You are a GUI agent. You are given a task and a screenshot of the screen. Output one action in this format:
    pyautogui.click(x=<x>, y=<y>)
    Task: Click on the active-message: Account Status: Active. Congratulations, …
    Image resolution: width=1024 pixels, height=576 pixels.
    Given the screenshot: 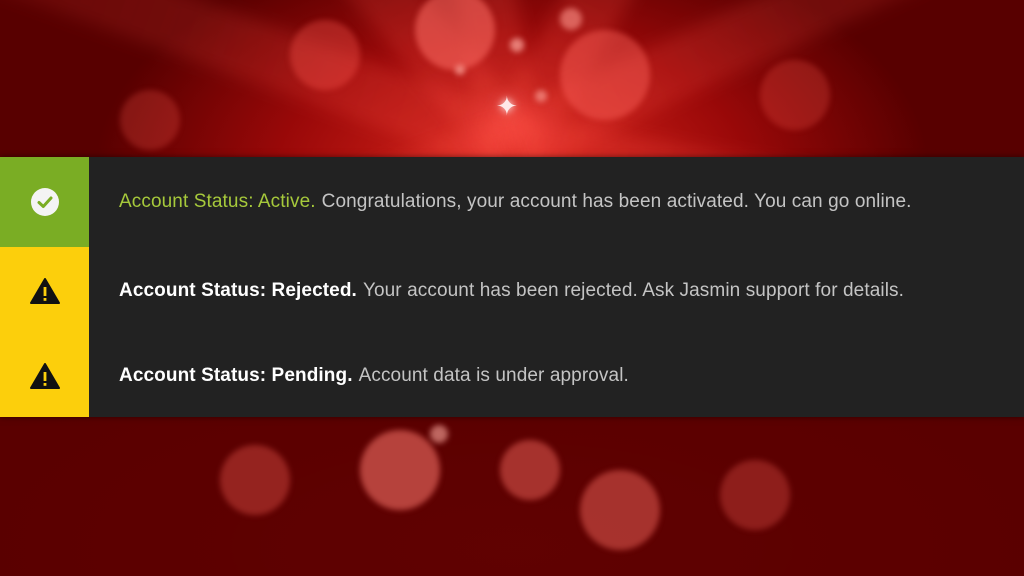 What is the action you would take?
    pyautogui.click(x=515, y=202)
    